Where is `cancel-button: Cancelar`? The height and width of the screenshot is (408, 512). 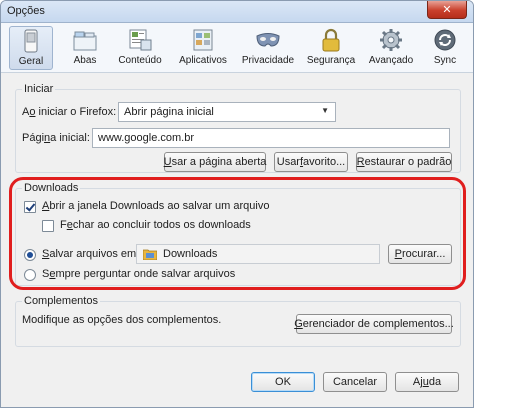 cancel-button: Cancelar is located at coordinates (355, 382).